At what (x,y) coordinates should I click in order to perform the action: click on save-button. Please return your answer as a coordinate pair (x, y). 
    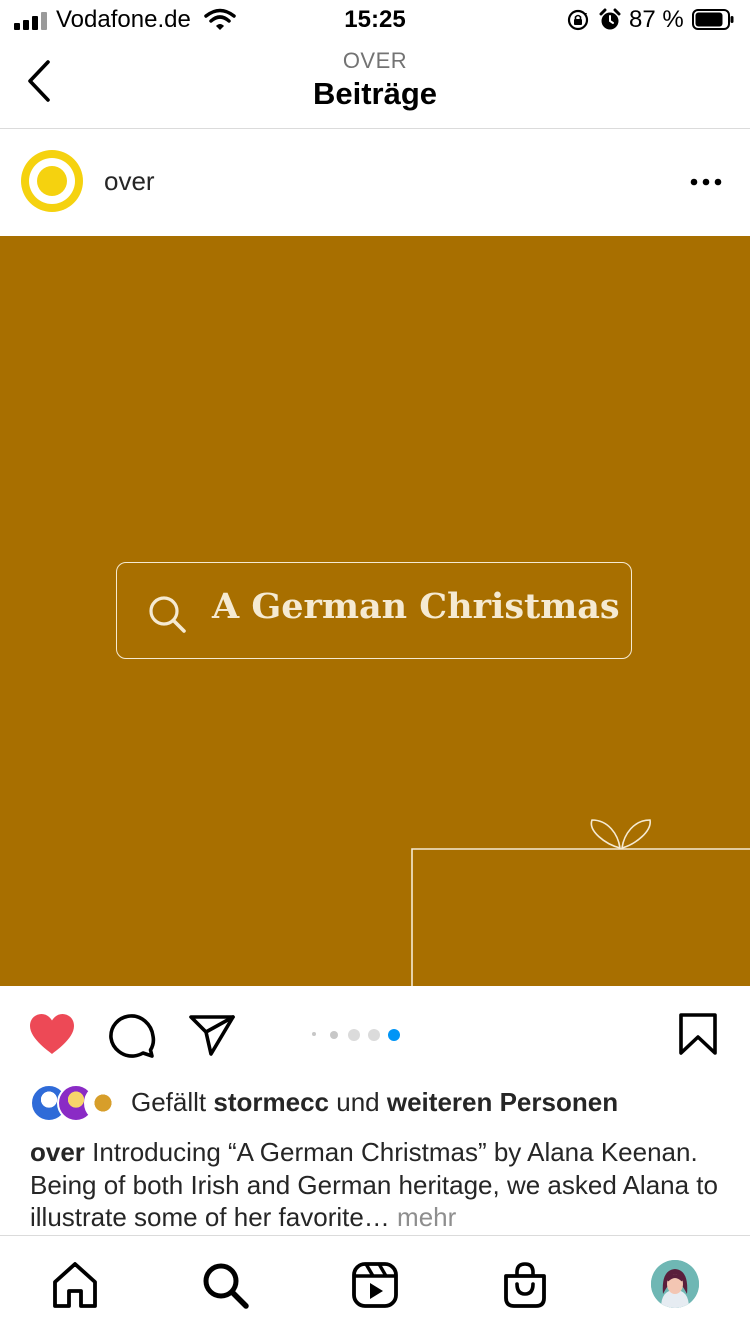
    Looking at the image, I should click on (698, 1034).